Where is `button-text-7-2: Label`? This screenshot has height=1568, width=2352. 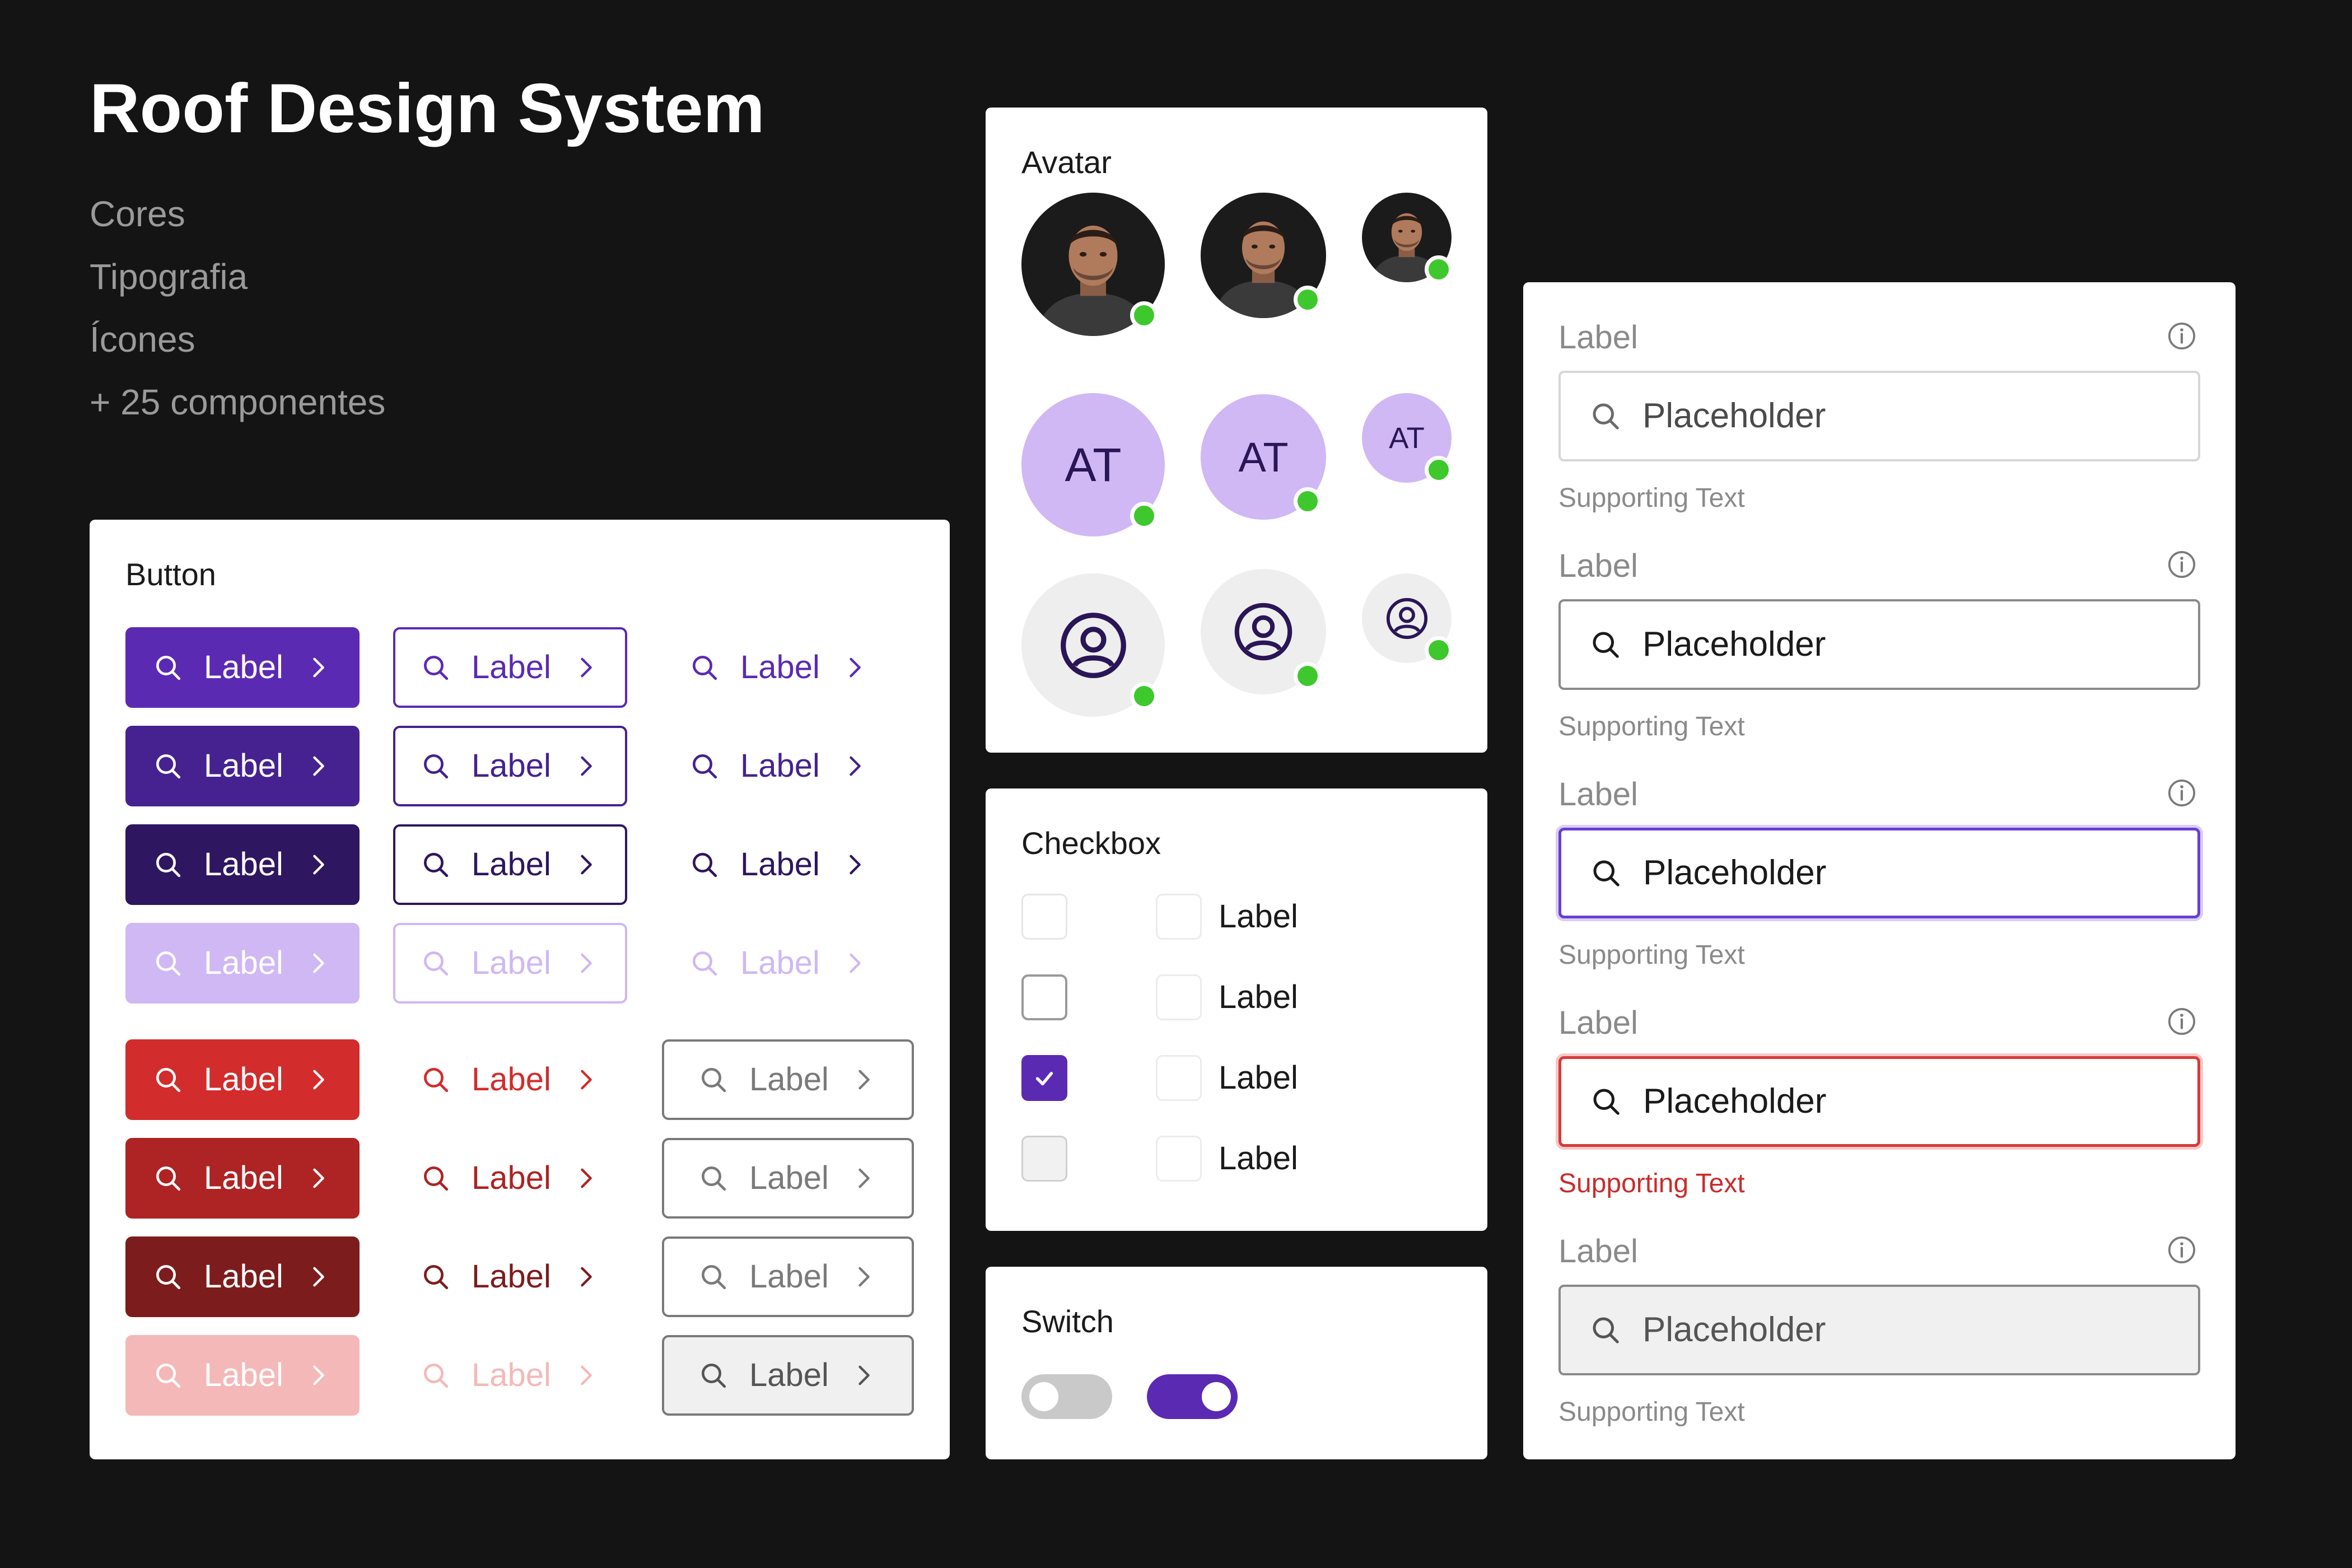 button-text-7-2: Label is located at coordinates (510, 1277).